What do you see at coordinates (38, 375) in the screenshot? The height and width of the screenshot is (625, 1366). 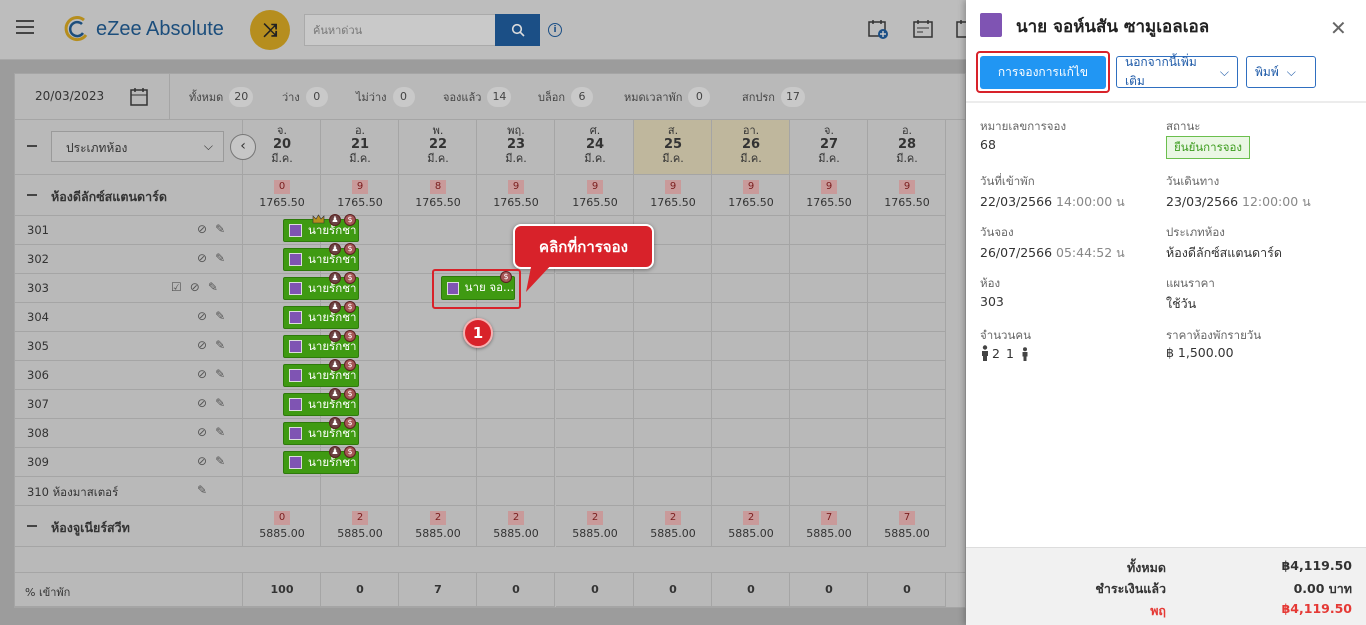 I see `room-number: 306` at bounding box center [38, 375].